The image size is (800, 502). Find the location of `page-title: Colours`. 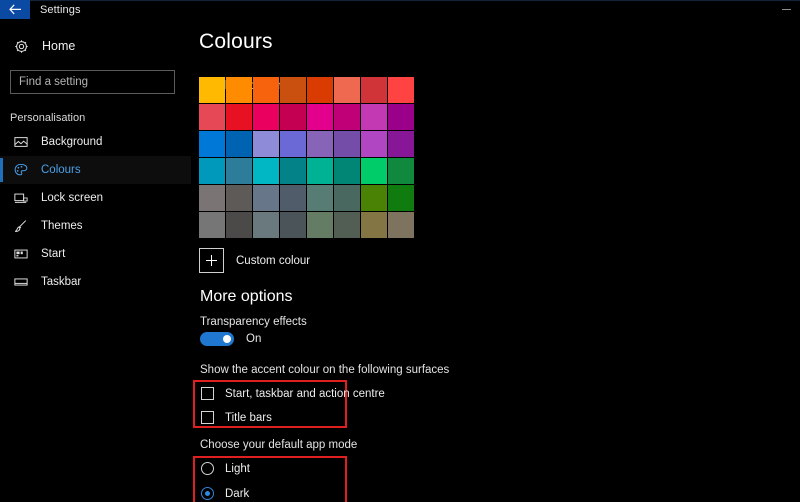

page-title: Colours is located at coordinates (236, 41).